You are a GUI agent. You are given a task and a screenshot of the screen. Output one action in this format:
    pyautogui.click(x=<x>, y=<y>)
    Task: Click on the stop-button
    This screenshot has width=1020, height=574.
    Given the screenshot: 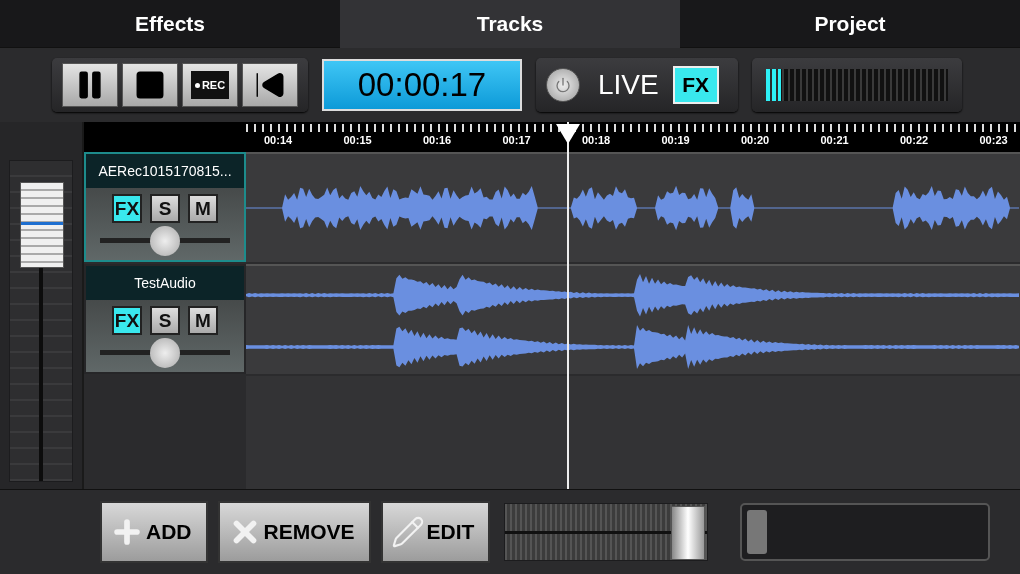 What is the action you would take?
    pyautogui.click(x=150, y=85)
    